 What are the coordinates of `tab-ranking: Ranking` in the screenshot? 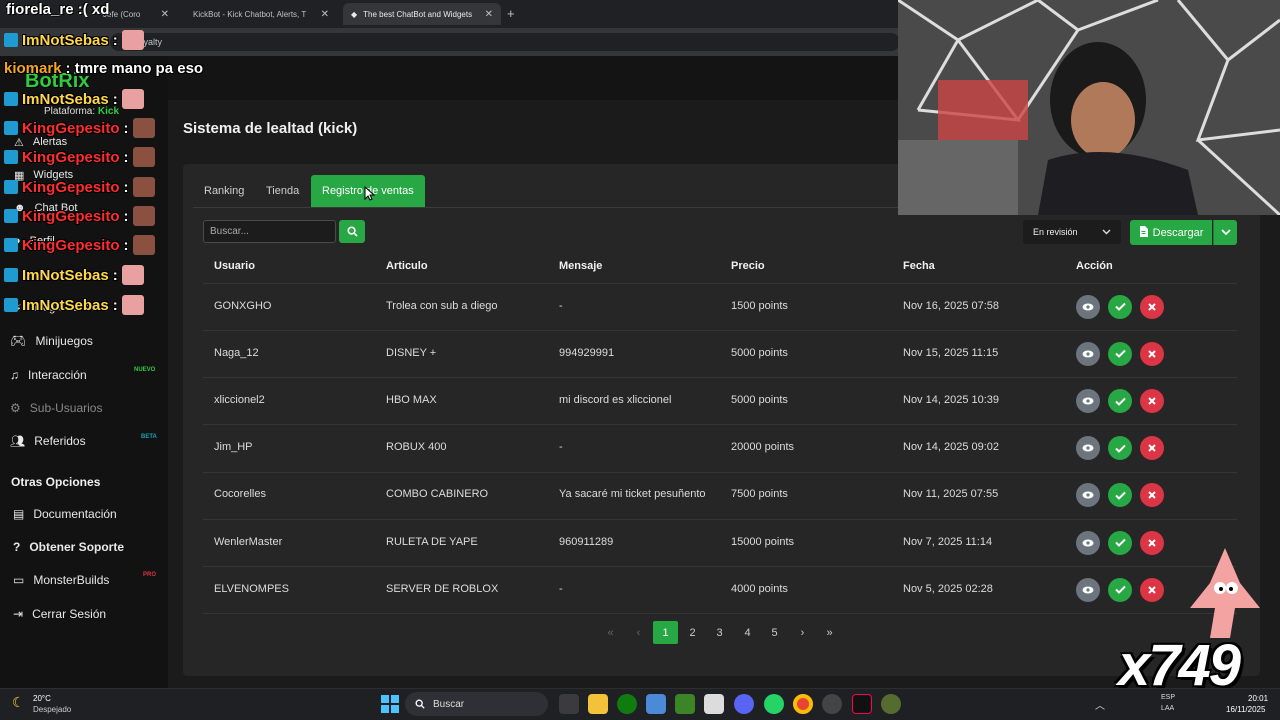 It's located at (224, 191).